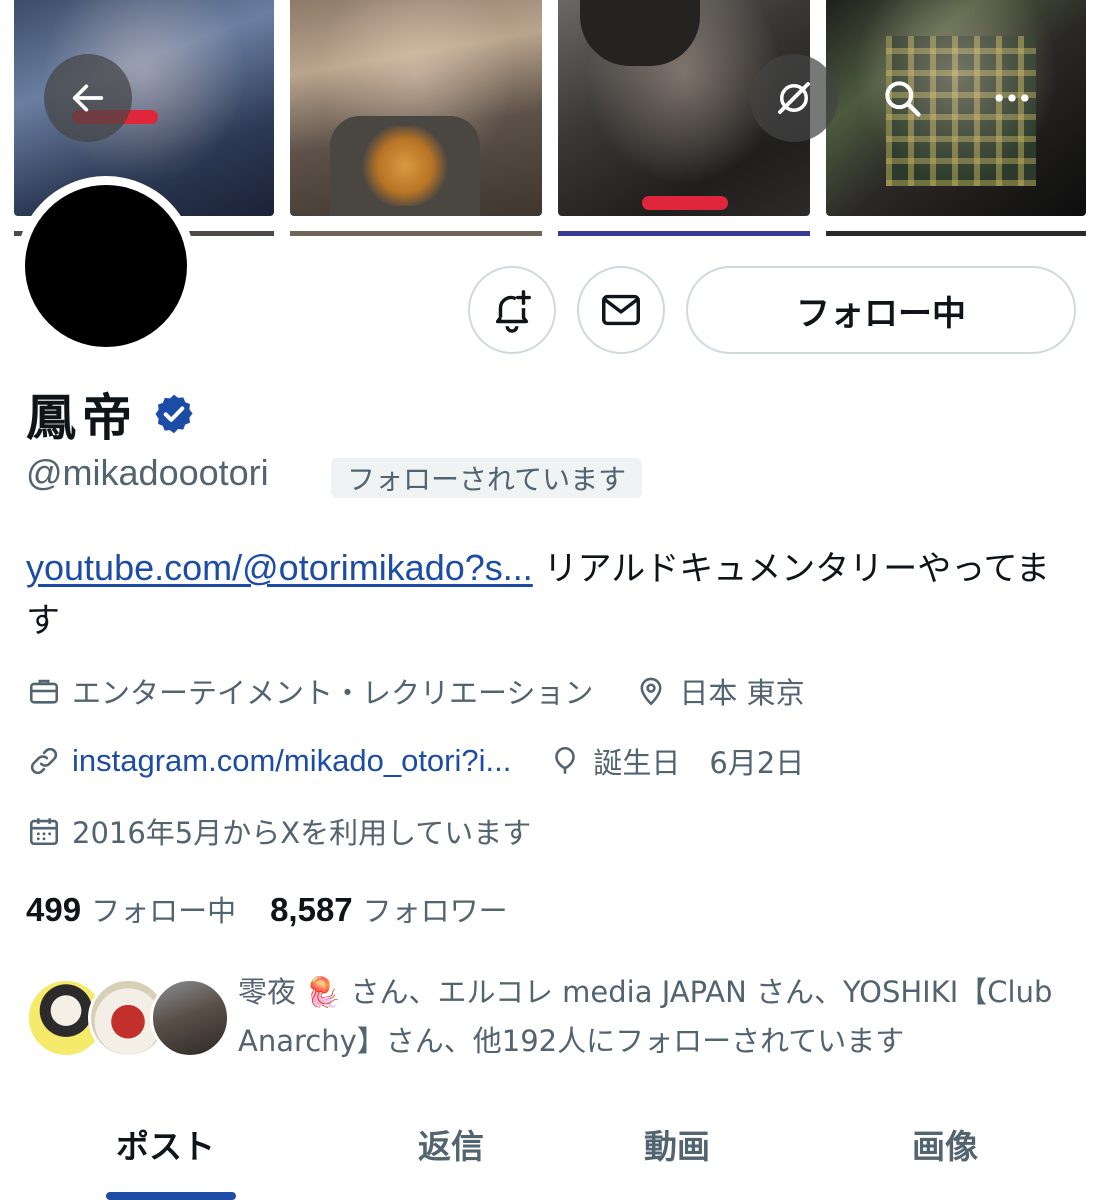 This screenshot has width=1100, height=1200. What do you see at coordinates (435, 911) in the screenshot?
I see `followers-label: フォロワー` at bounding box center [435, 911].